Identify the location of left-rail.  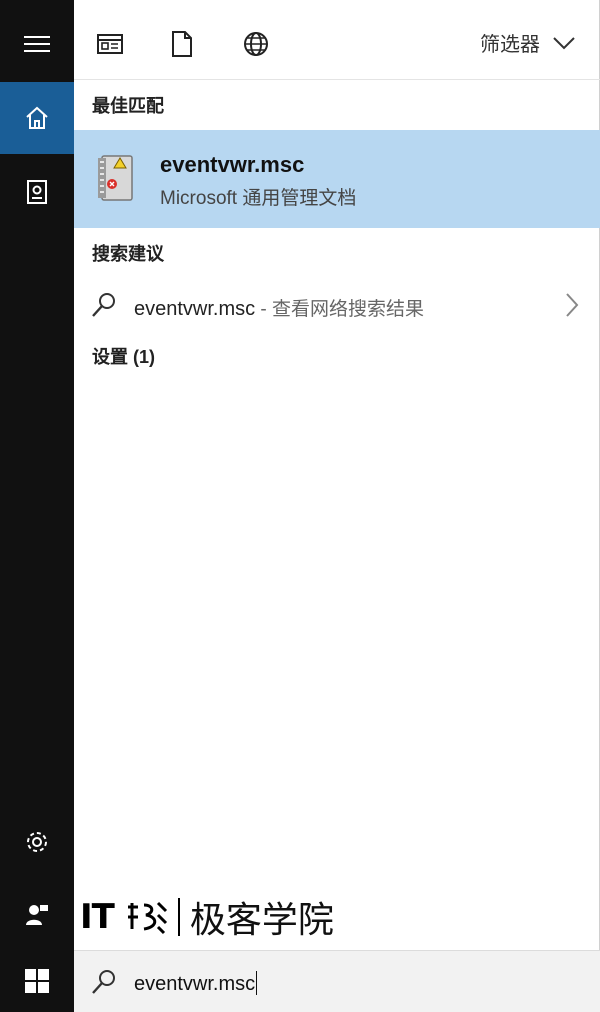
(37, 506).